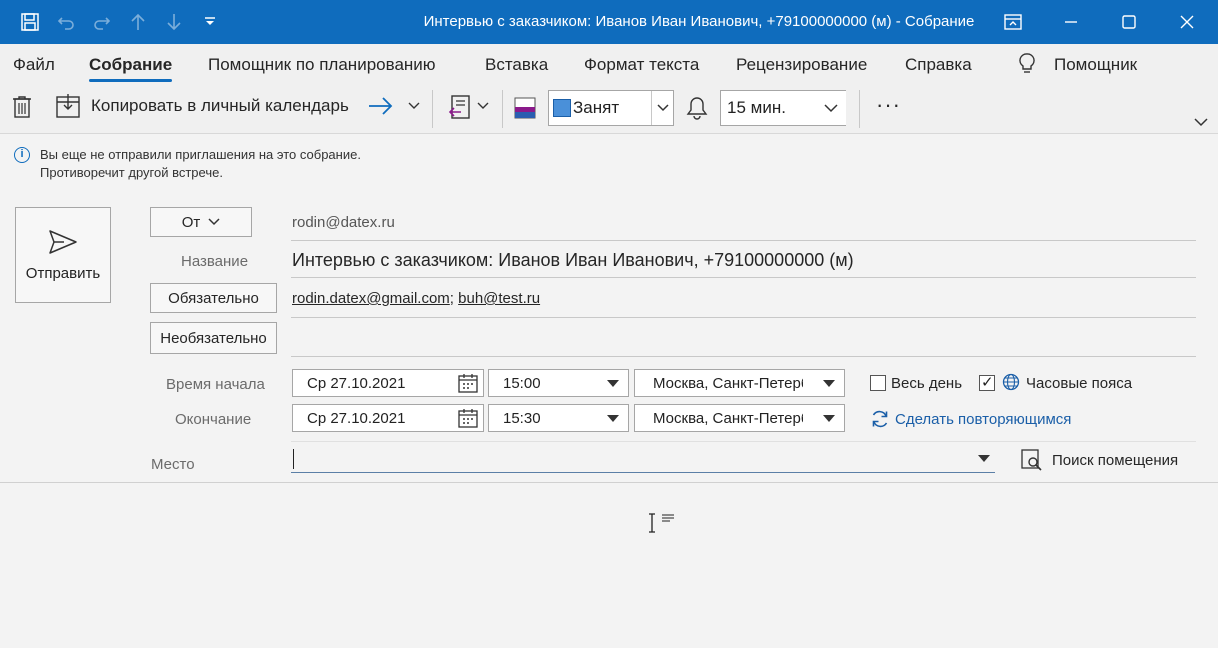 This screenshot has height=648, width=1218. Describe the element at coordinates (558, 418) in the screenshot. I see `end-time-select: 15:30` at that location.